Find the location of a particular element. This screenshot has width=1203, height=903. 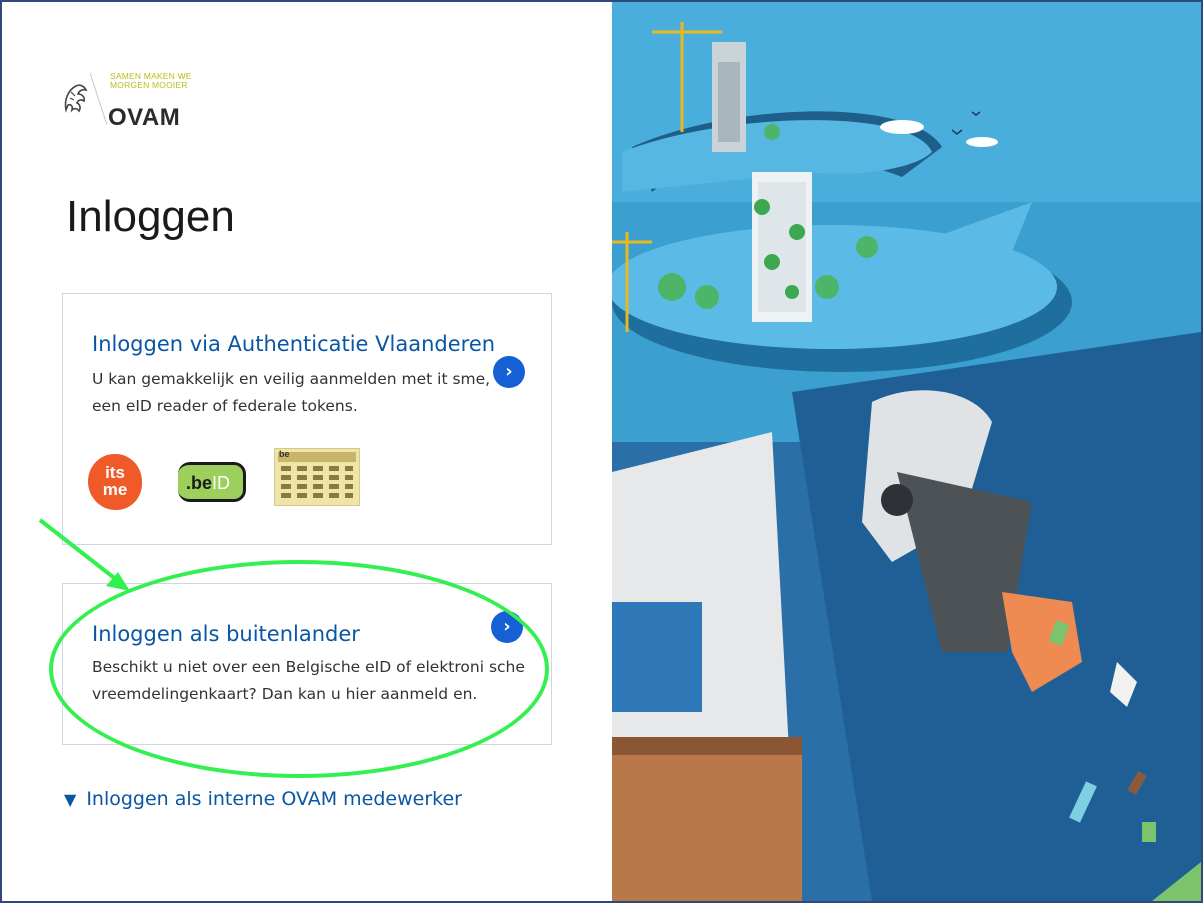

logo-divider is located at coordinates (98, 99).